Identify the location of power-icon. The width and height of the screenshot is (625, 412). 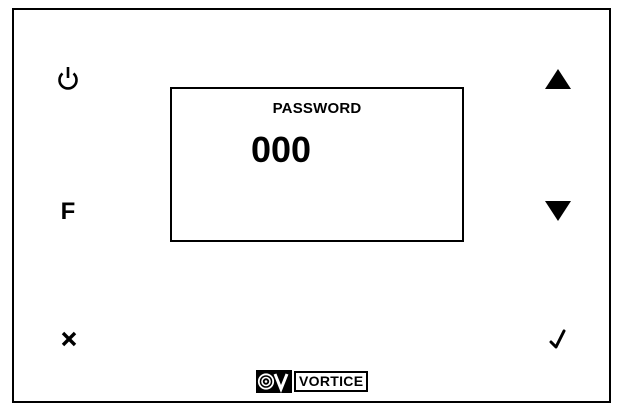
(68, 78).